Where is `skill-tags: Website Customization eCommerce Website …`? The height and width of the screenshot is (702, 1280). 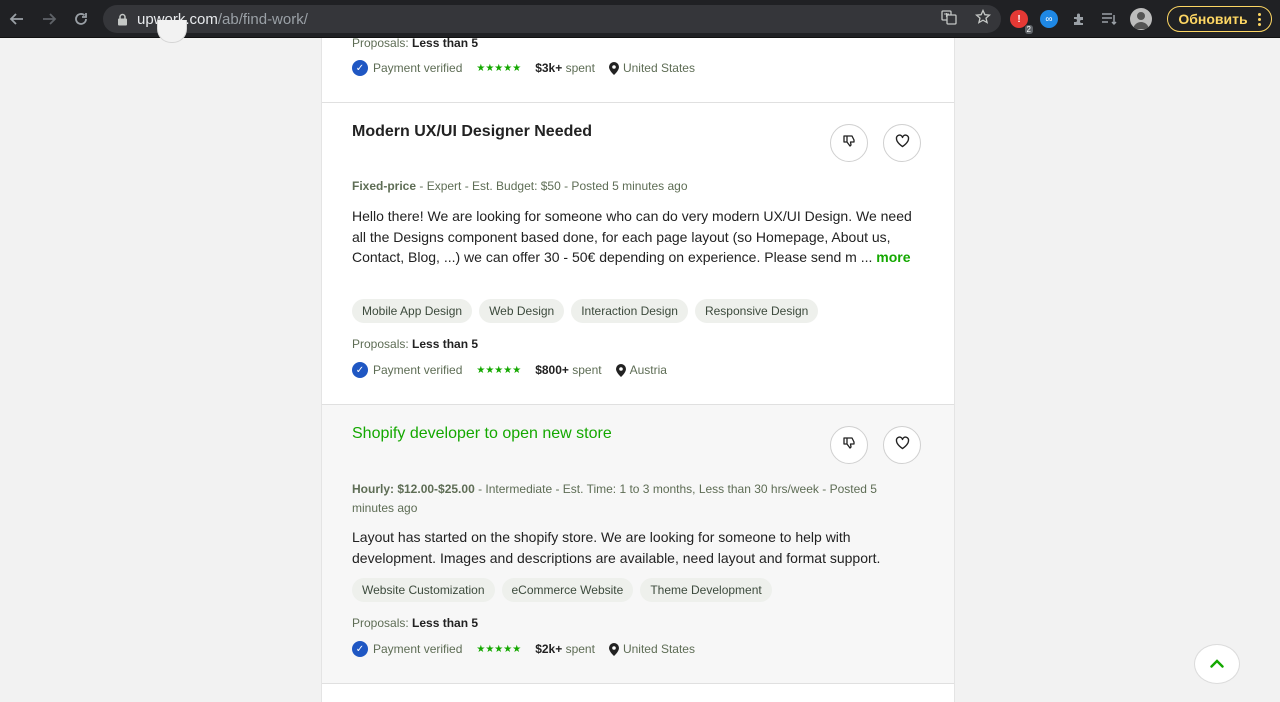 skill-tags: Website Customization eCommerce Website … is located at coordinates (562, 590).